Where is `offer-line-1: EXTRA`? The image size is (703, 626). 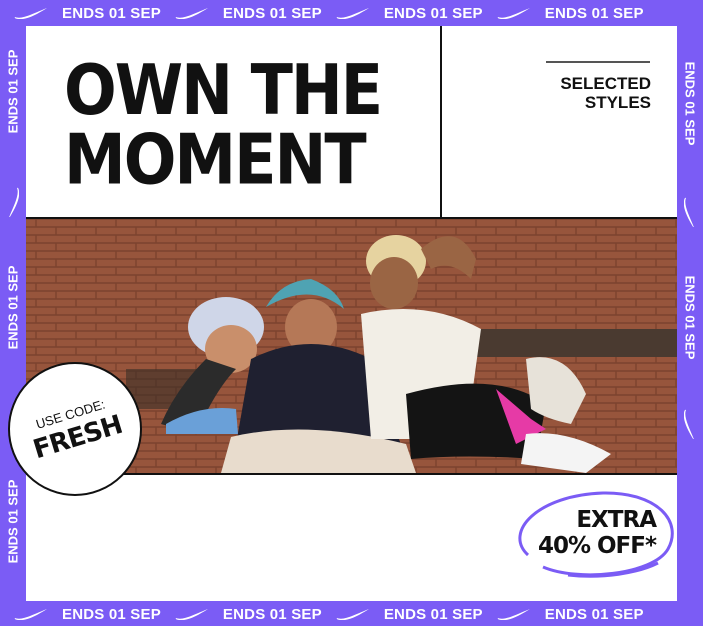 offer-line-1: EXTRA is located at coordinates (616, 520).